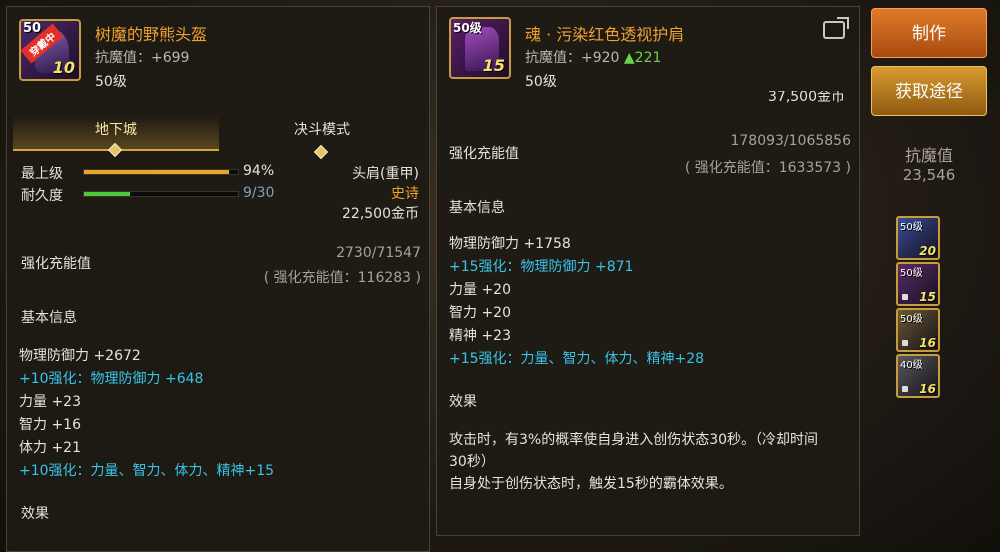 Image resolution: width=1000 pixels, height=552 pixels. What do you see at coordinates (80, 356) in the screenshot?
I see `stat-line: 物理防御力 +2672` at bounding box center [80, 356].